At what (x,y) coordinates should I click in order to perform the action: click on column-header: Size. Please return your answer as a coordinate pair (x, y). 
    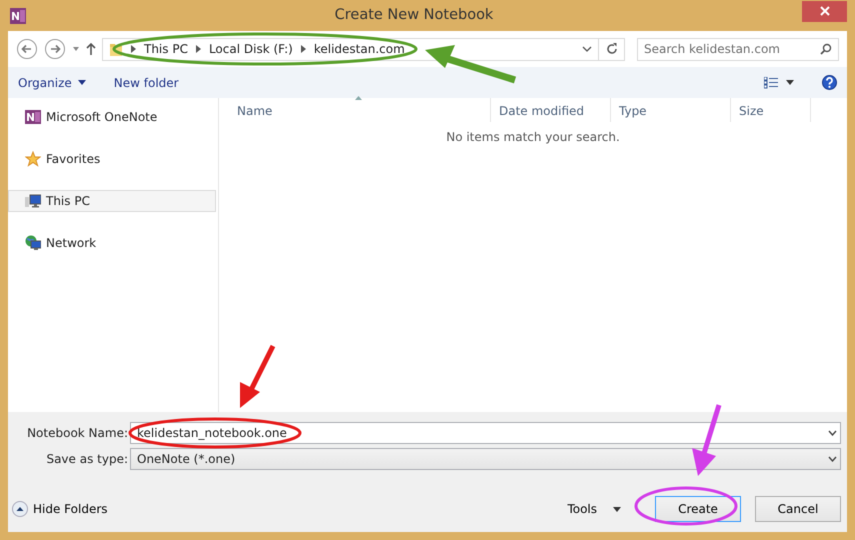
    Looking at the image, I should click on (771, 110).